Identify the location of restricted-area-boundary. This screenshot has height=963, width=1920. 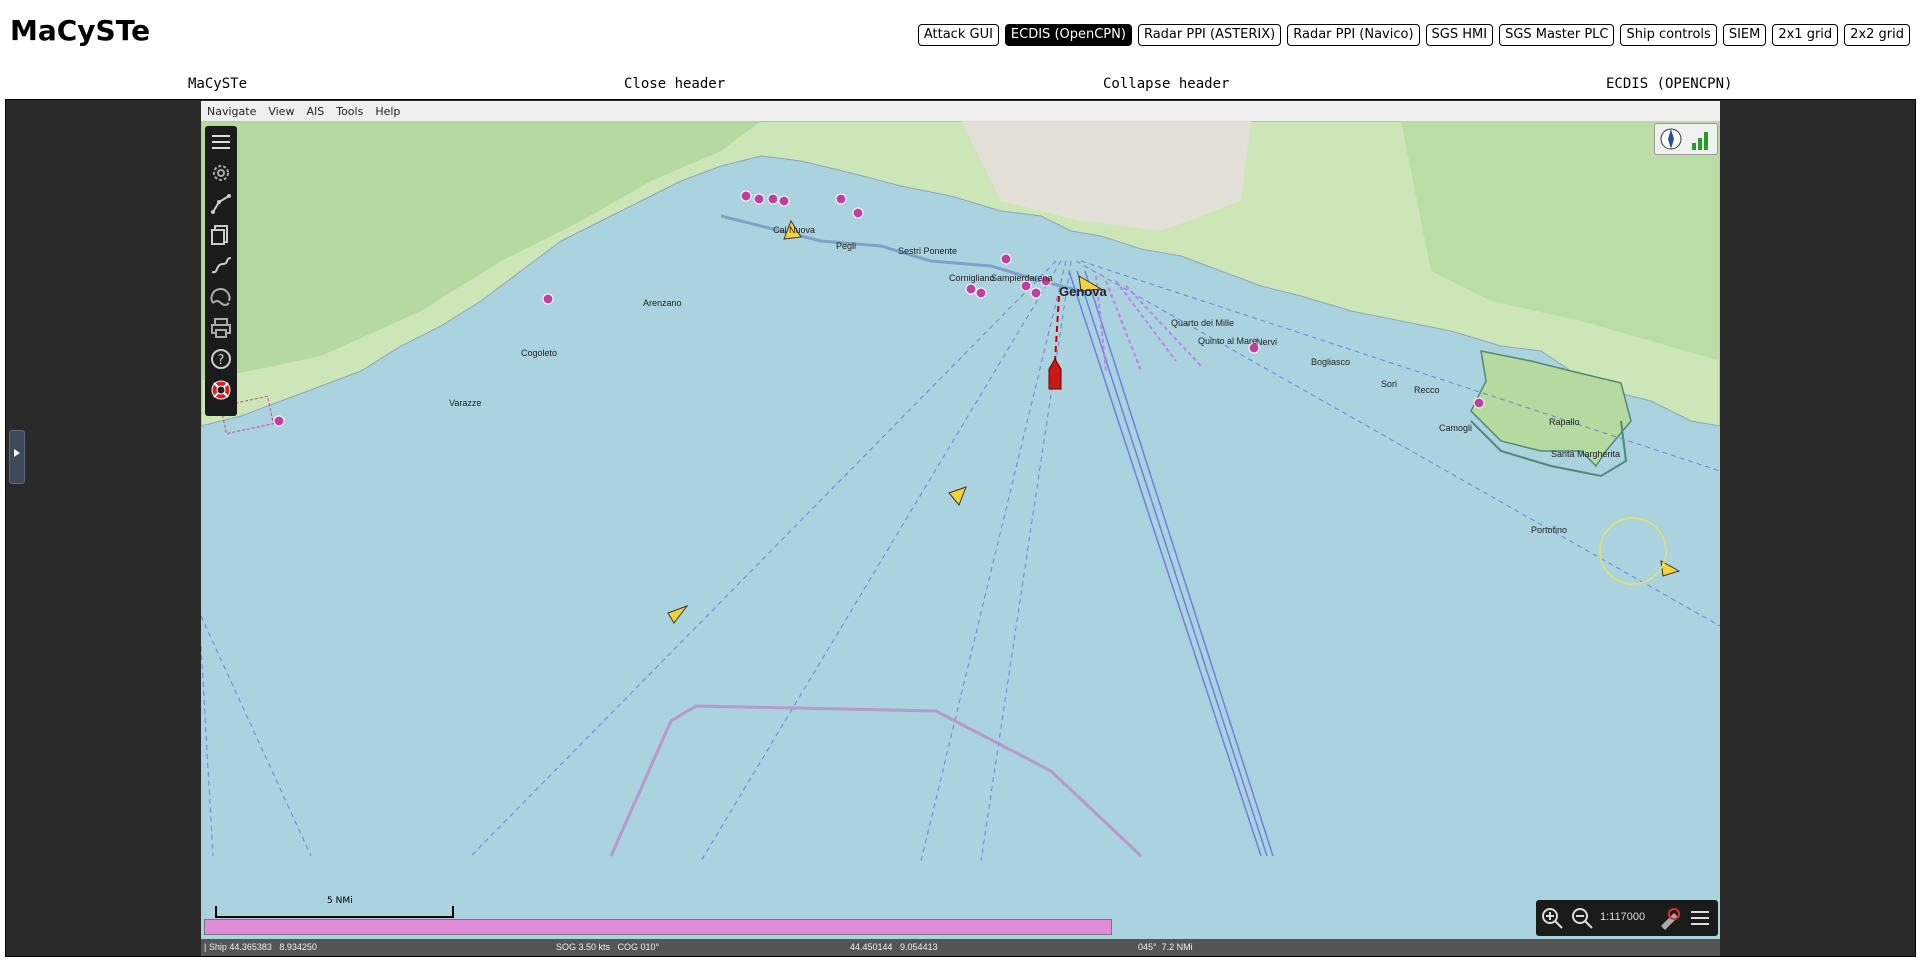
(876, 781).